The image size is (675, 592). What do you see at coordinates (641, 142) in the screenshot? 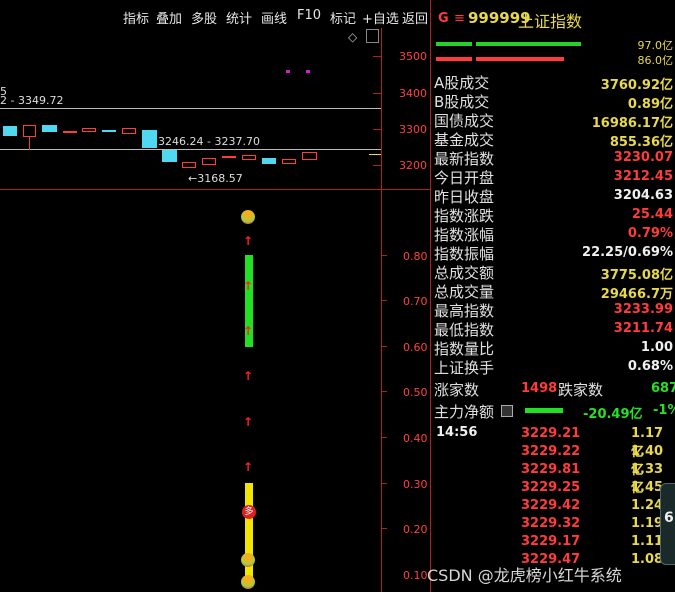
I see `stat-value: 855.36亿` at bounding box center [641, 142].